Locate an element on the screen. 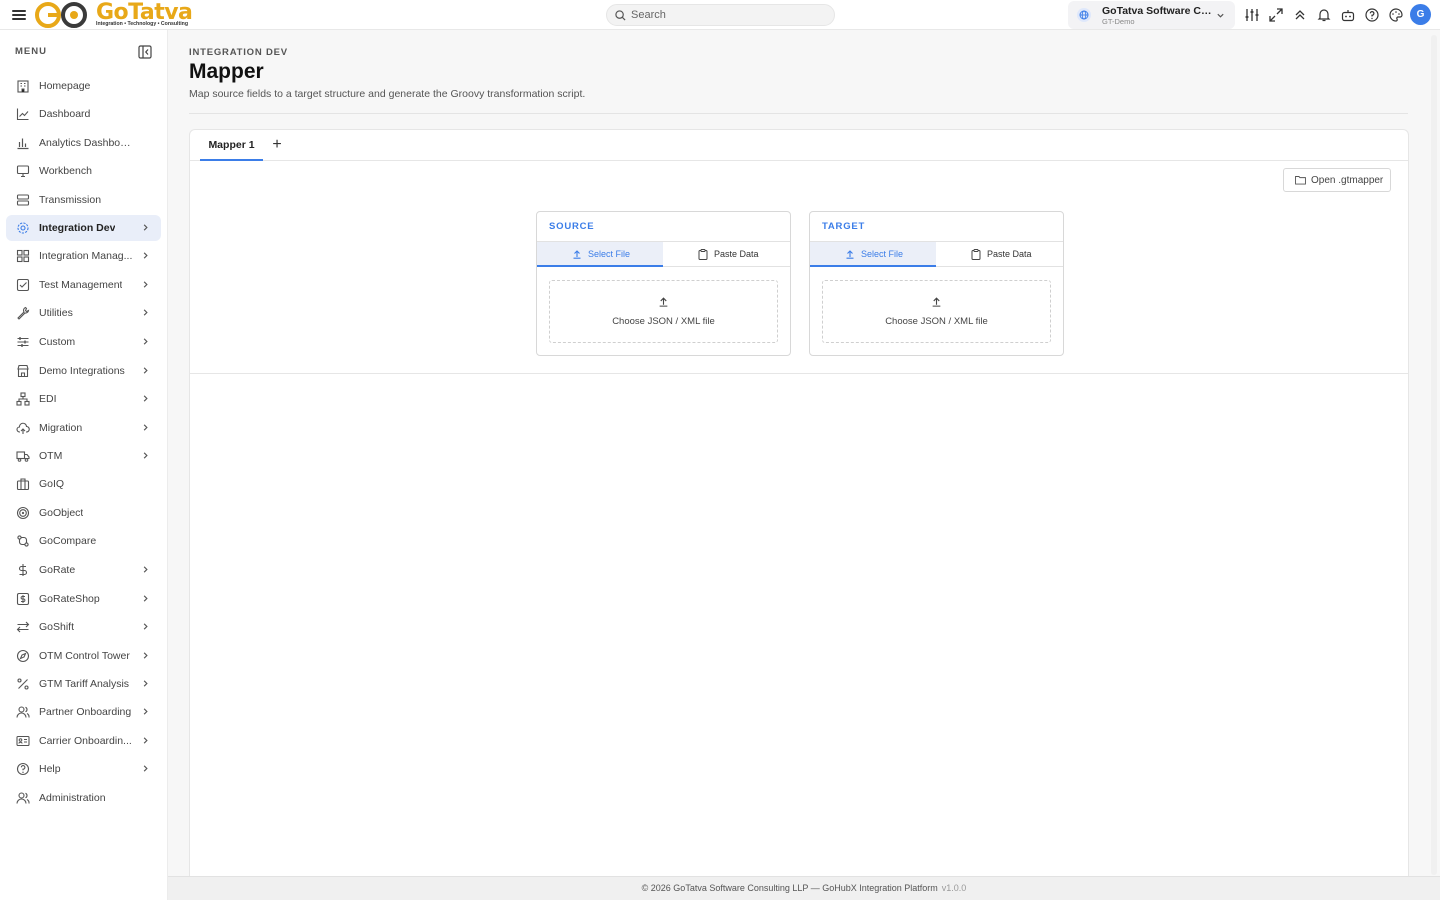 The height and width of the screenshot is (900, 1440). avatar: G is located at coordinates (1420, 14).